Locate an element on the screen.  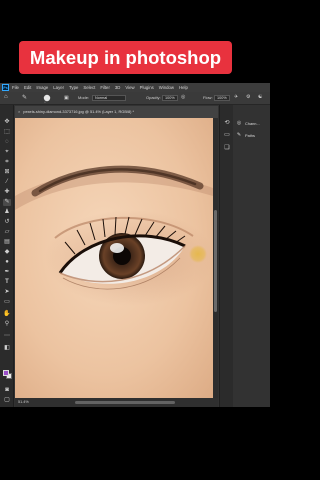
airbrush-icon: ✈ is located at coordinates (236, 97).